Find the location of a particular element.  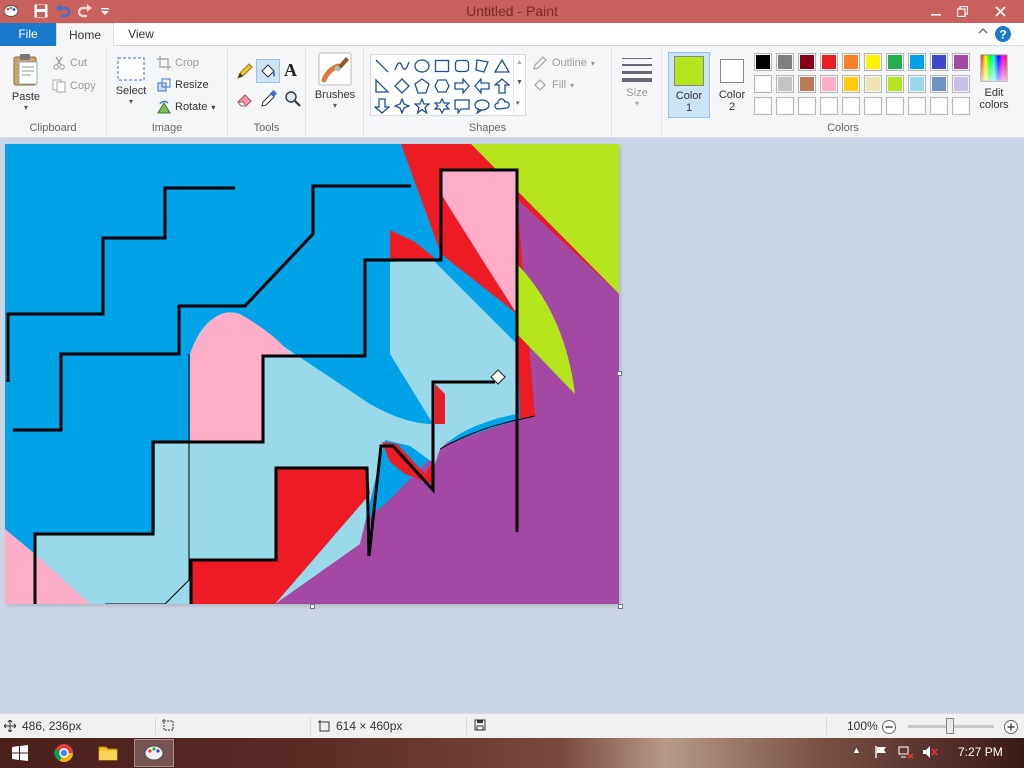

clock-time: 7:27 PM is located at coordinates (980, 752).